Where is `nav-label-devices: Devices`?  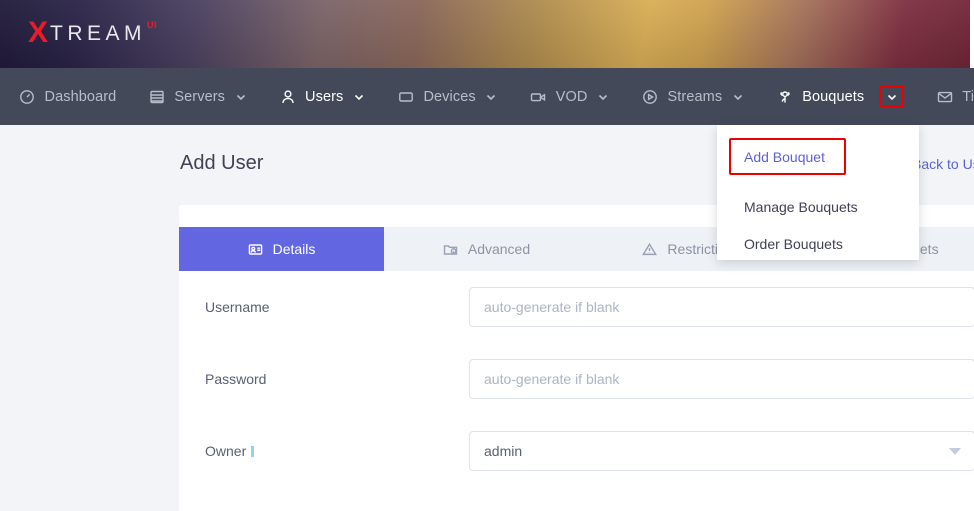
nav-label-devices: Devices is located at coordinates (449, 96).